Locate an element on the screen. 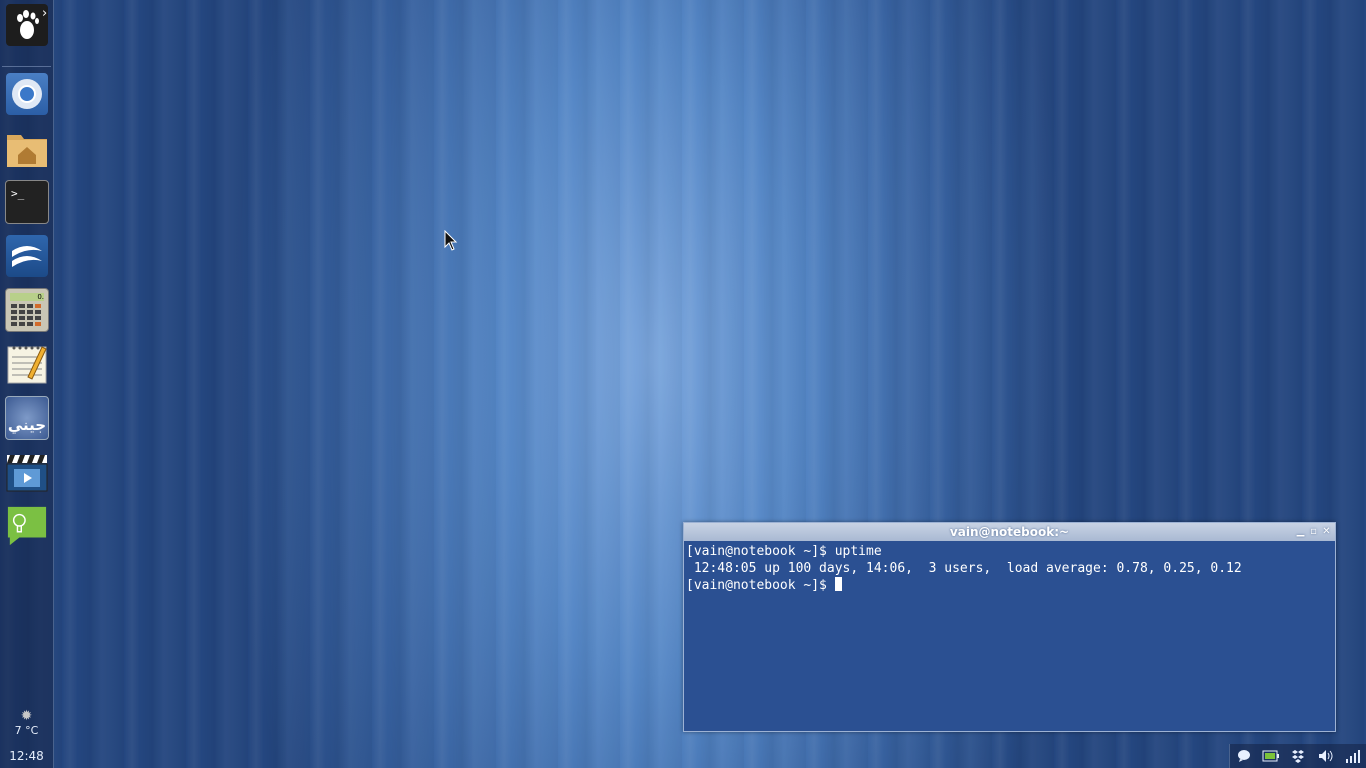 The width and height of the screenshot is (1366, 768). dock-item-terminal: >_ is located at coordinates (27, 202).